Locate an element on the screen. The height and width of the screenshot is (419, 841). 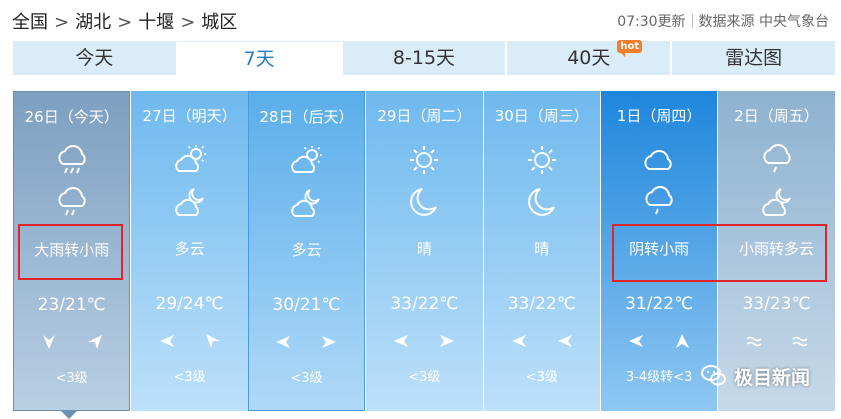
tab-label: 8-15天 is located at coordinates (424, 58).